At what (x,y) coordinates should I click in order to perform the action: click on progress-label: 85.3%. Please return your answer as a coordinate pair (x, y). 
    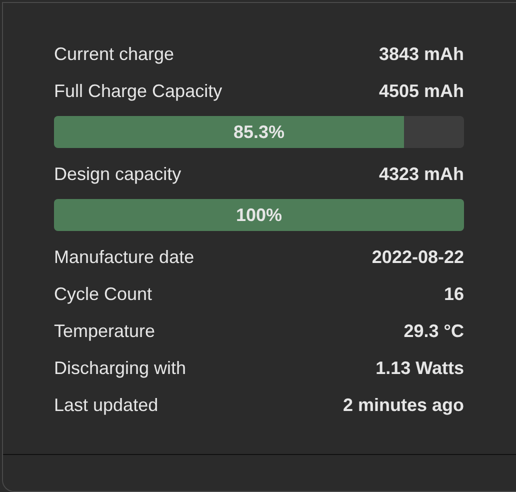
    Looking at the image, I should click on (259, 132).